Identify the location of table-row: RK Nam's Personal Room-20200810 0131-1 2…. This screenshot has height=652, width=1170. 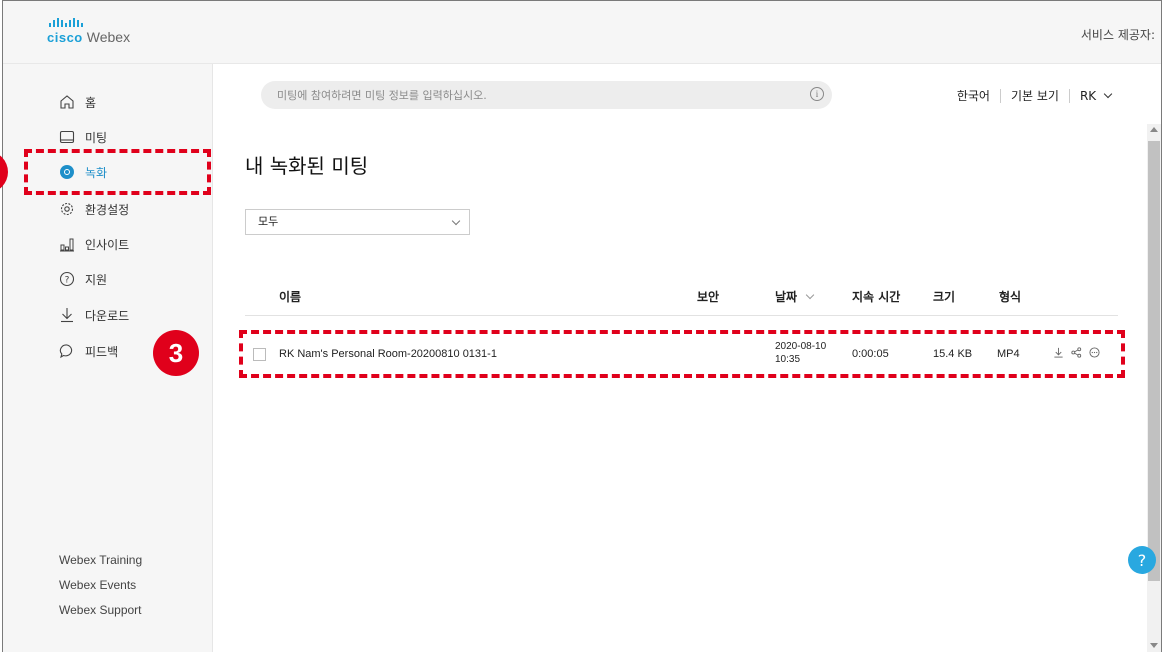
(682, 354).